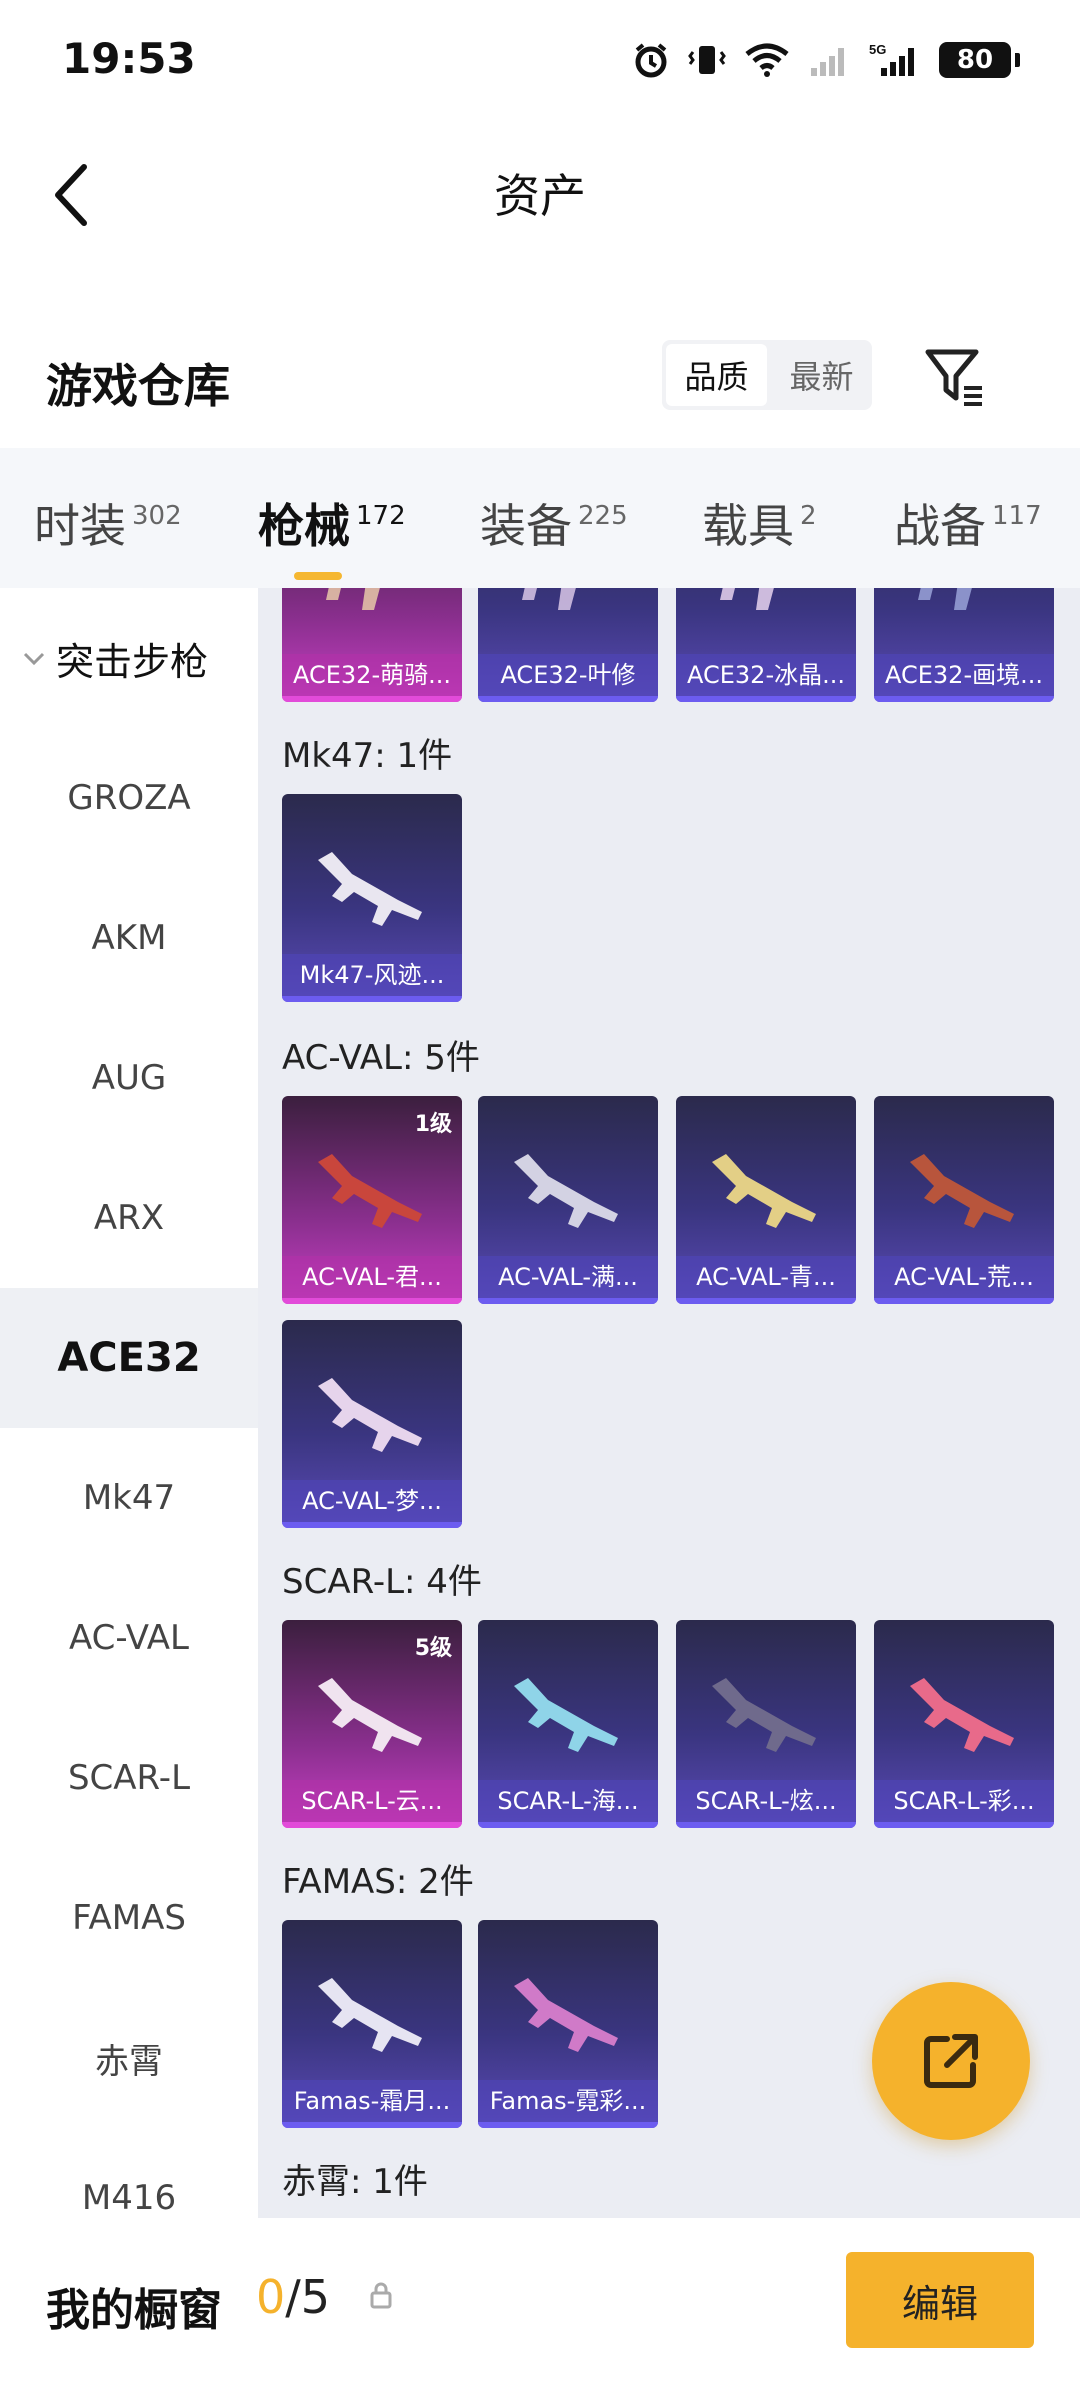  Describe the element at coordinates (825, 60) in the screenshot. I see `status-icons: 5G 80` at that location.